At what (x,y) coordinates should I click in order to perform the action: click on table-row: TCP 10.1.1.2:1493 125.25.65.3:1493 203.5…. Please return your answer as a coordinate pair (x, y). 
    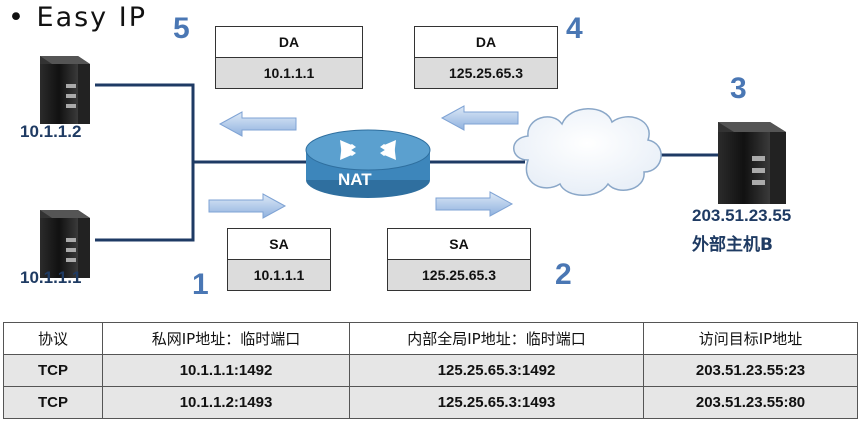
    Looking at the image, I should click on (430, 402).